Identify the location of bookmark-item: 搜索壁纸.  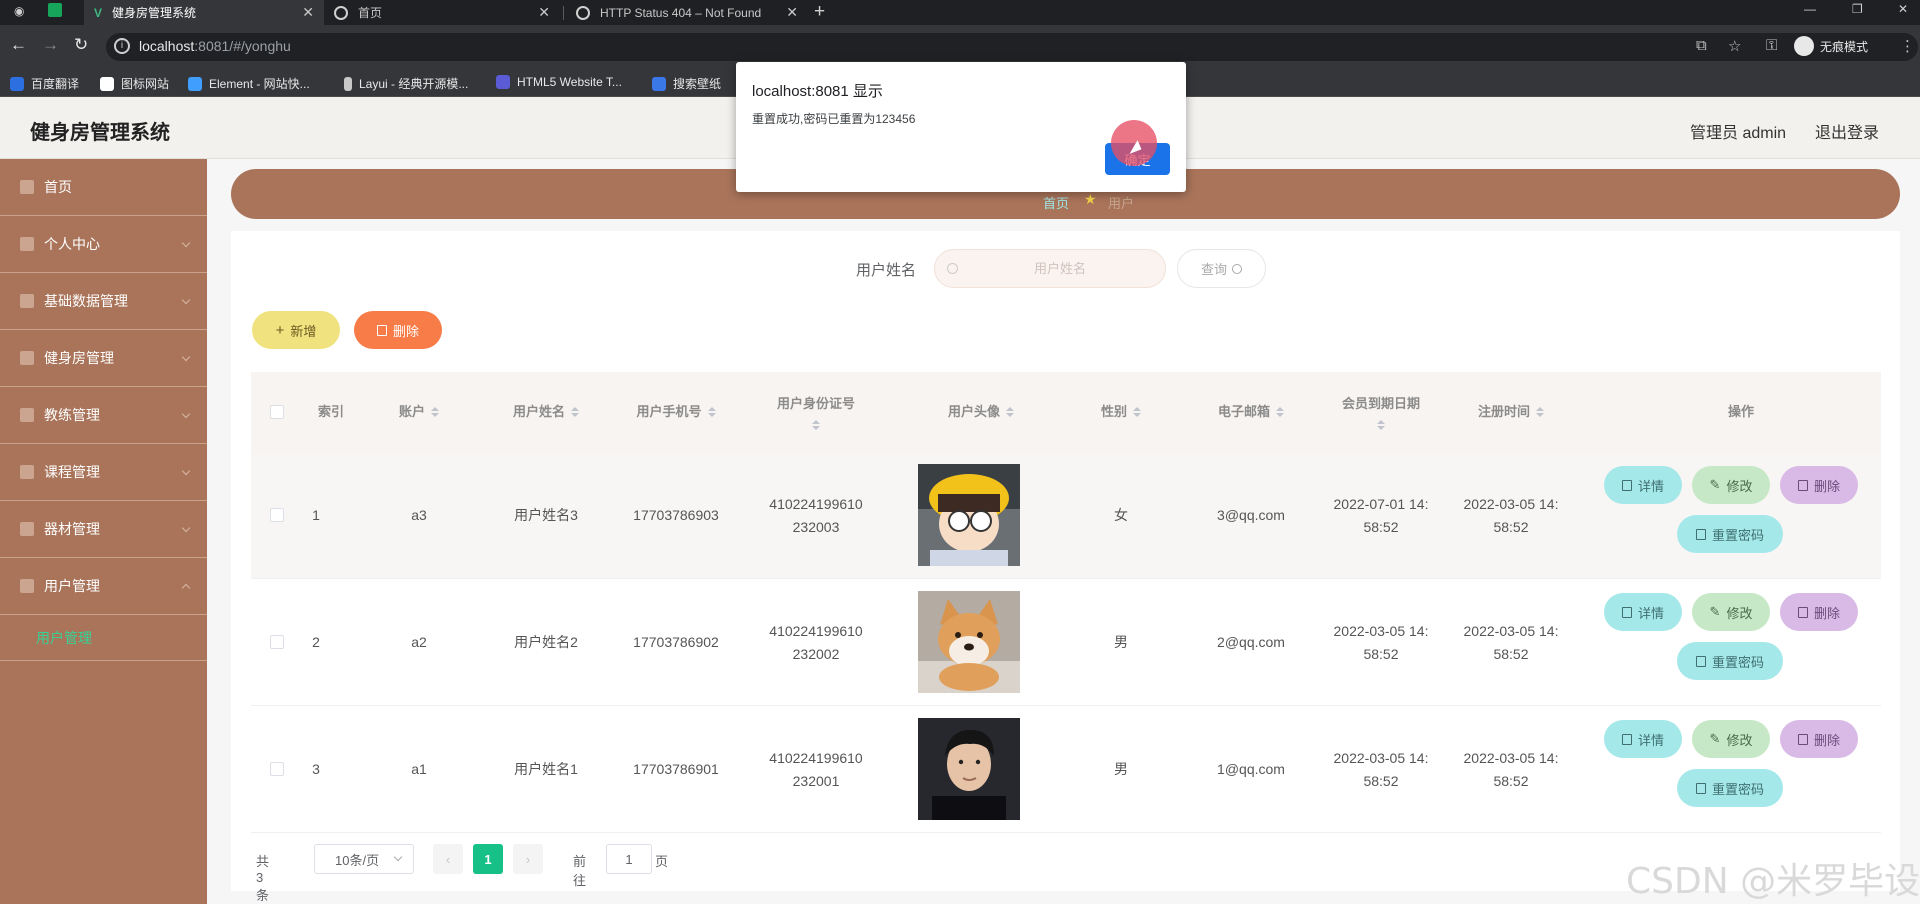
(686, 83).